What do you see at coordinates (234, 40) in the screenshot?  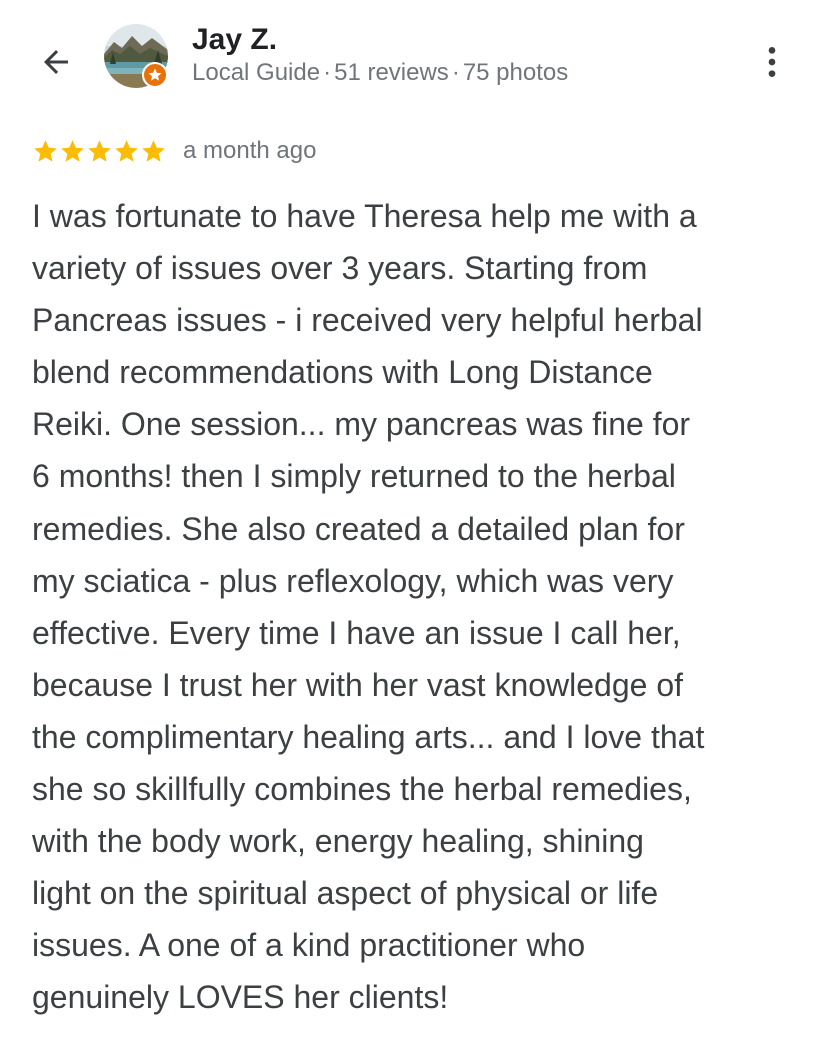 I see `reviewer-name: Jay Z.` at bounding box center [234, 40].